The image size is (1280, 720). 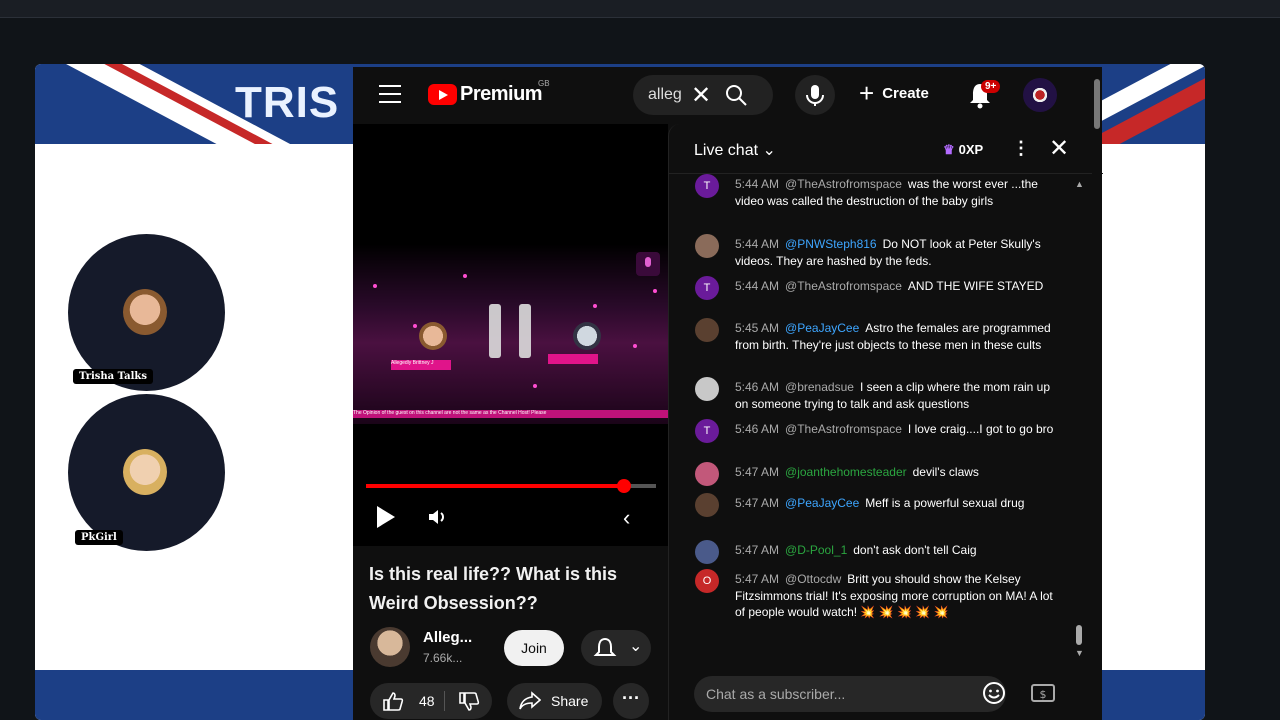 I want to click on join-button: Join, so click(x=534, y=648).